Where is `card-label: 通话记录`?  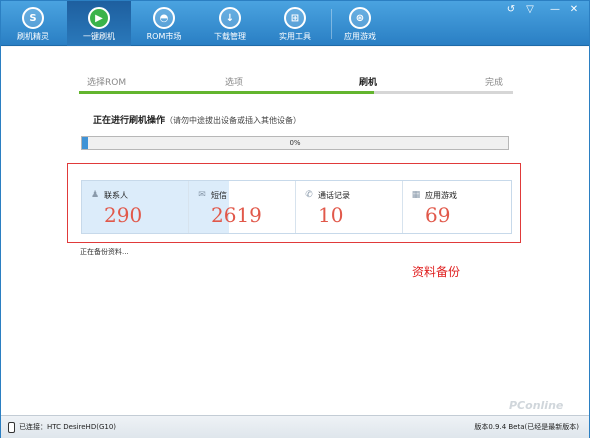
card-label: 通话记录 is located at coordinates (334, 195).